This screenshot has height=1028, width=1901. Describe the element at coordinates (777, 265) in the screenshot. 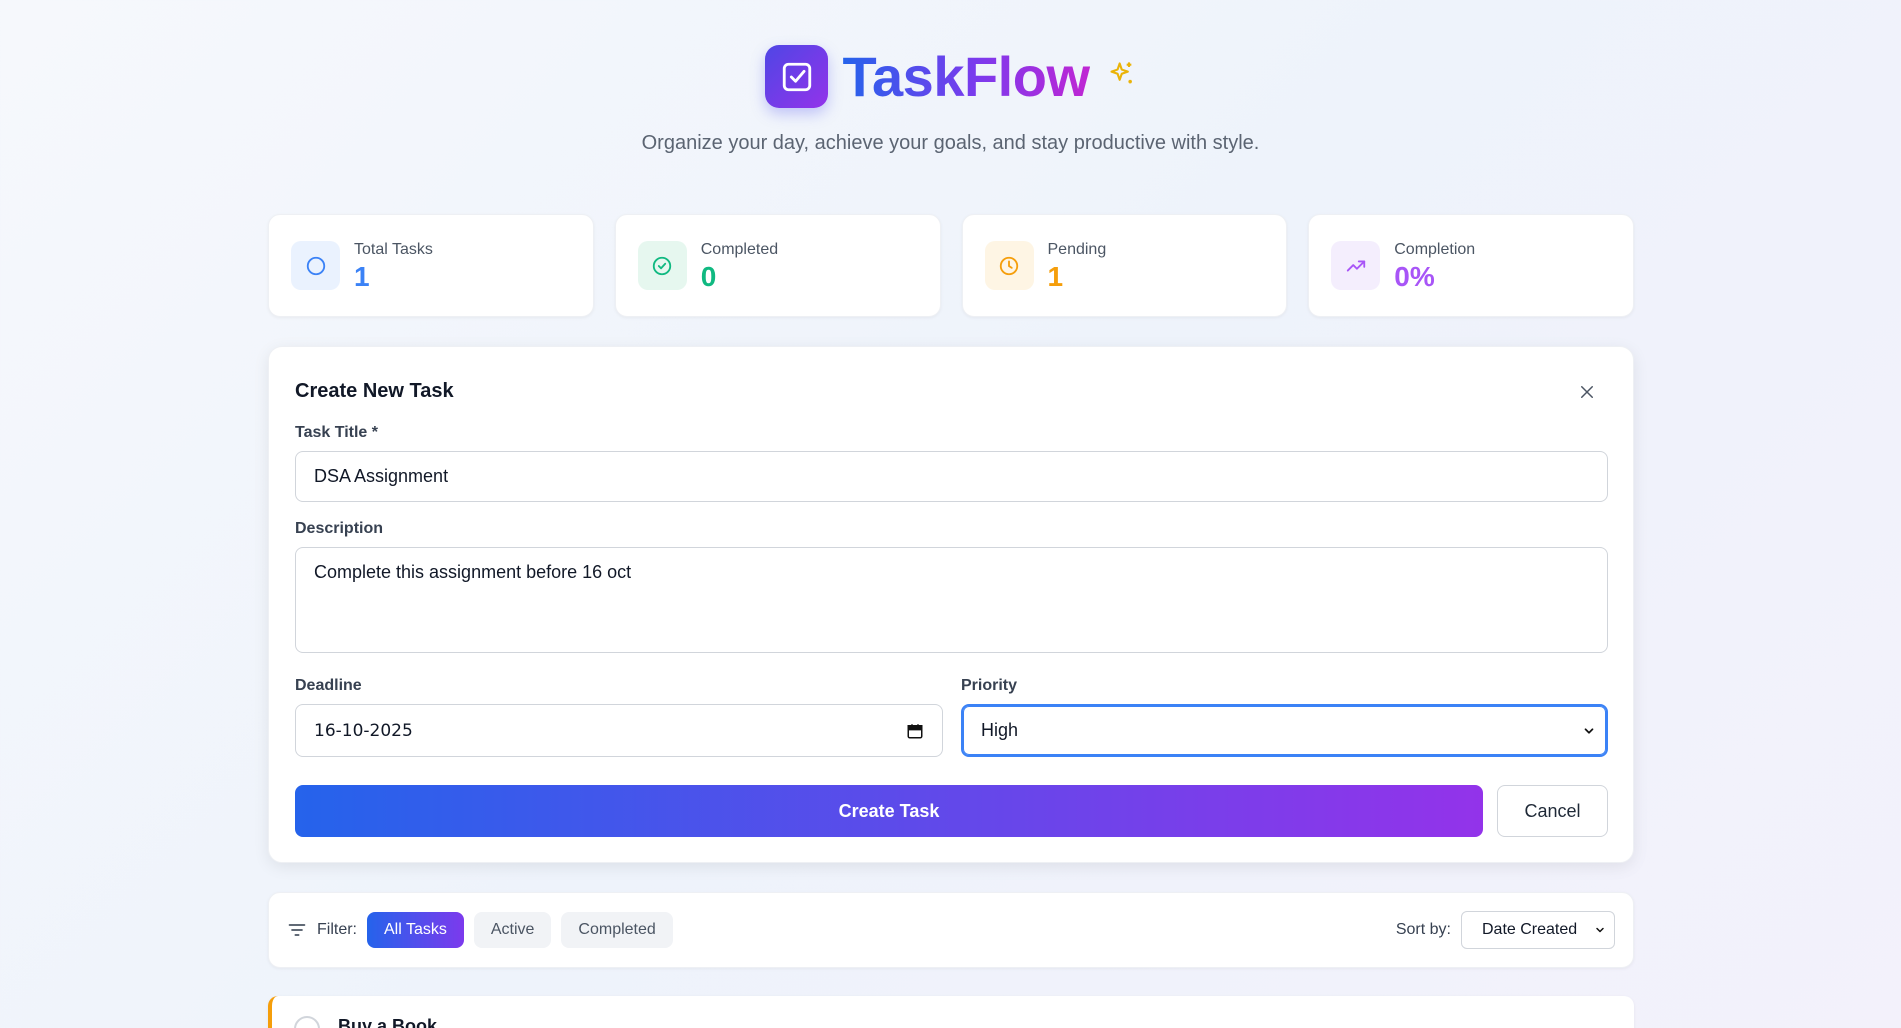

I see `stat-card-completed: Completed 0` at that location.